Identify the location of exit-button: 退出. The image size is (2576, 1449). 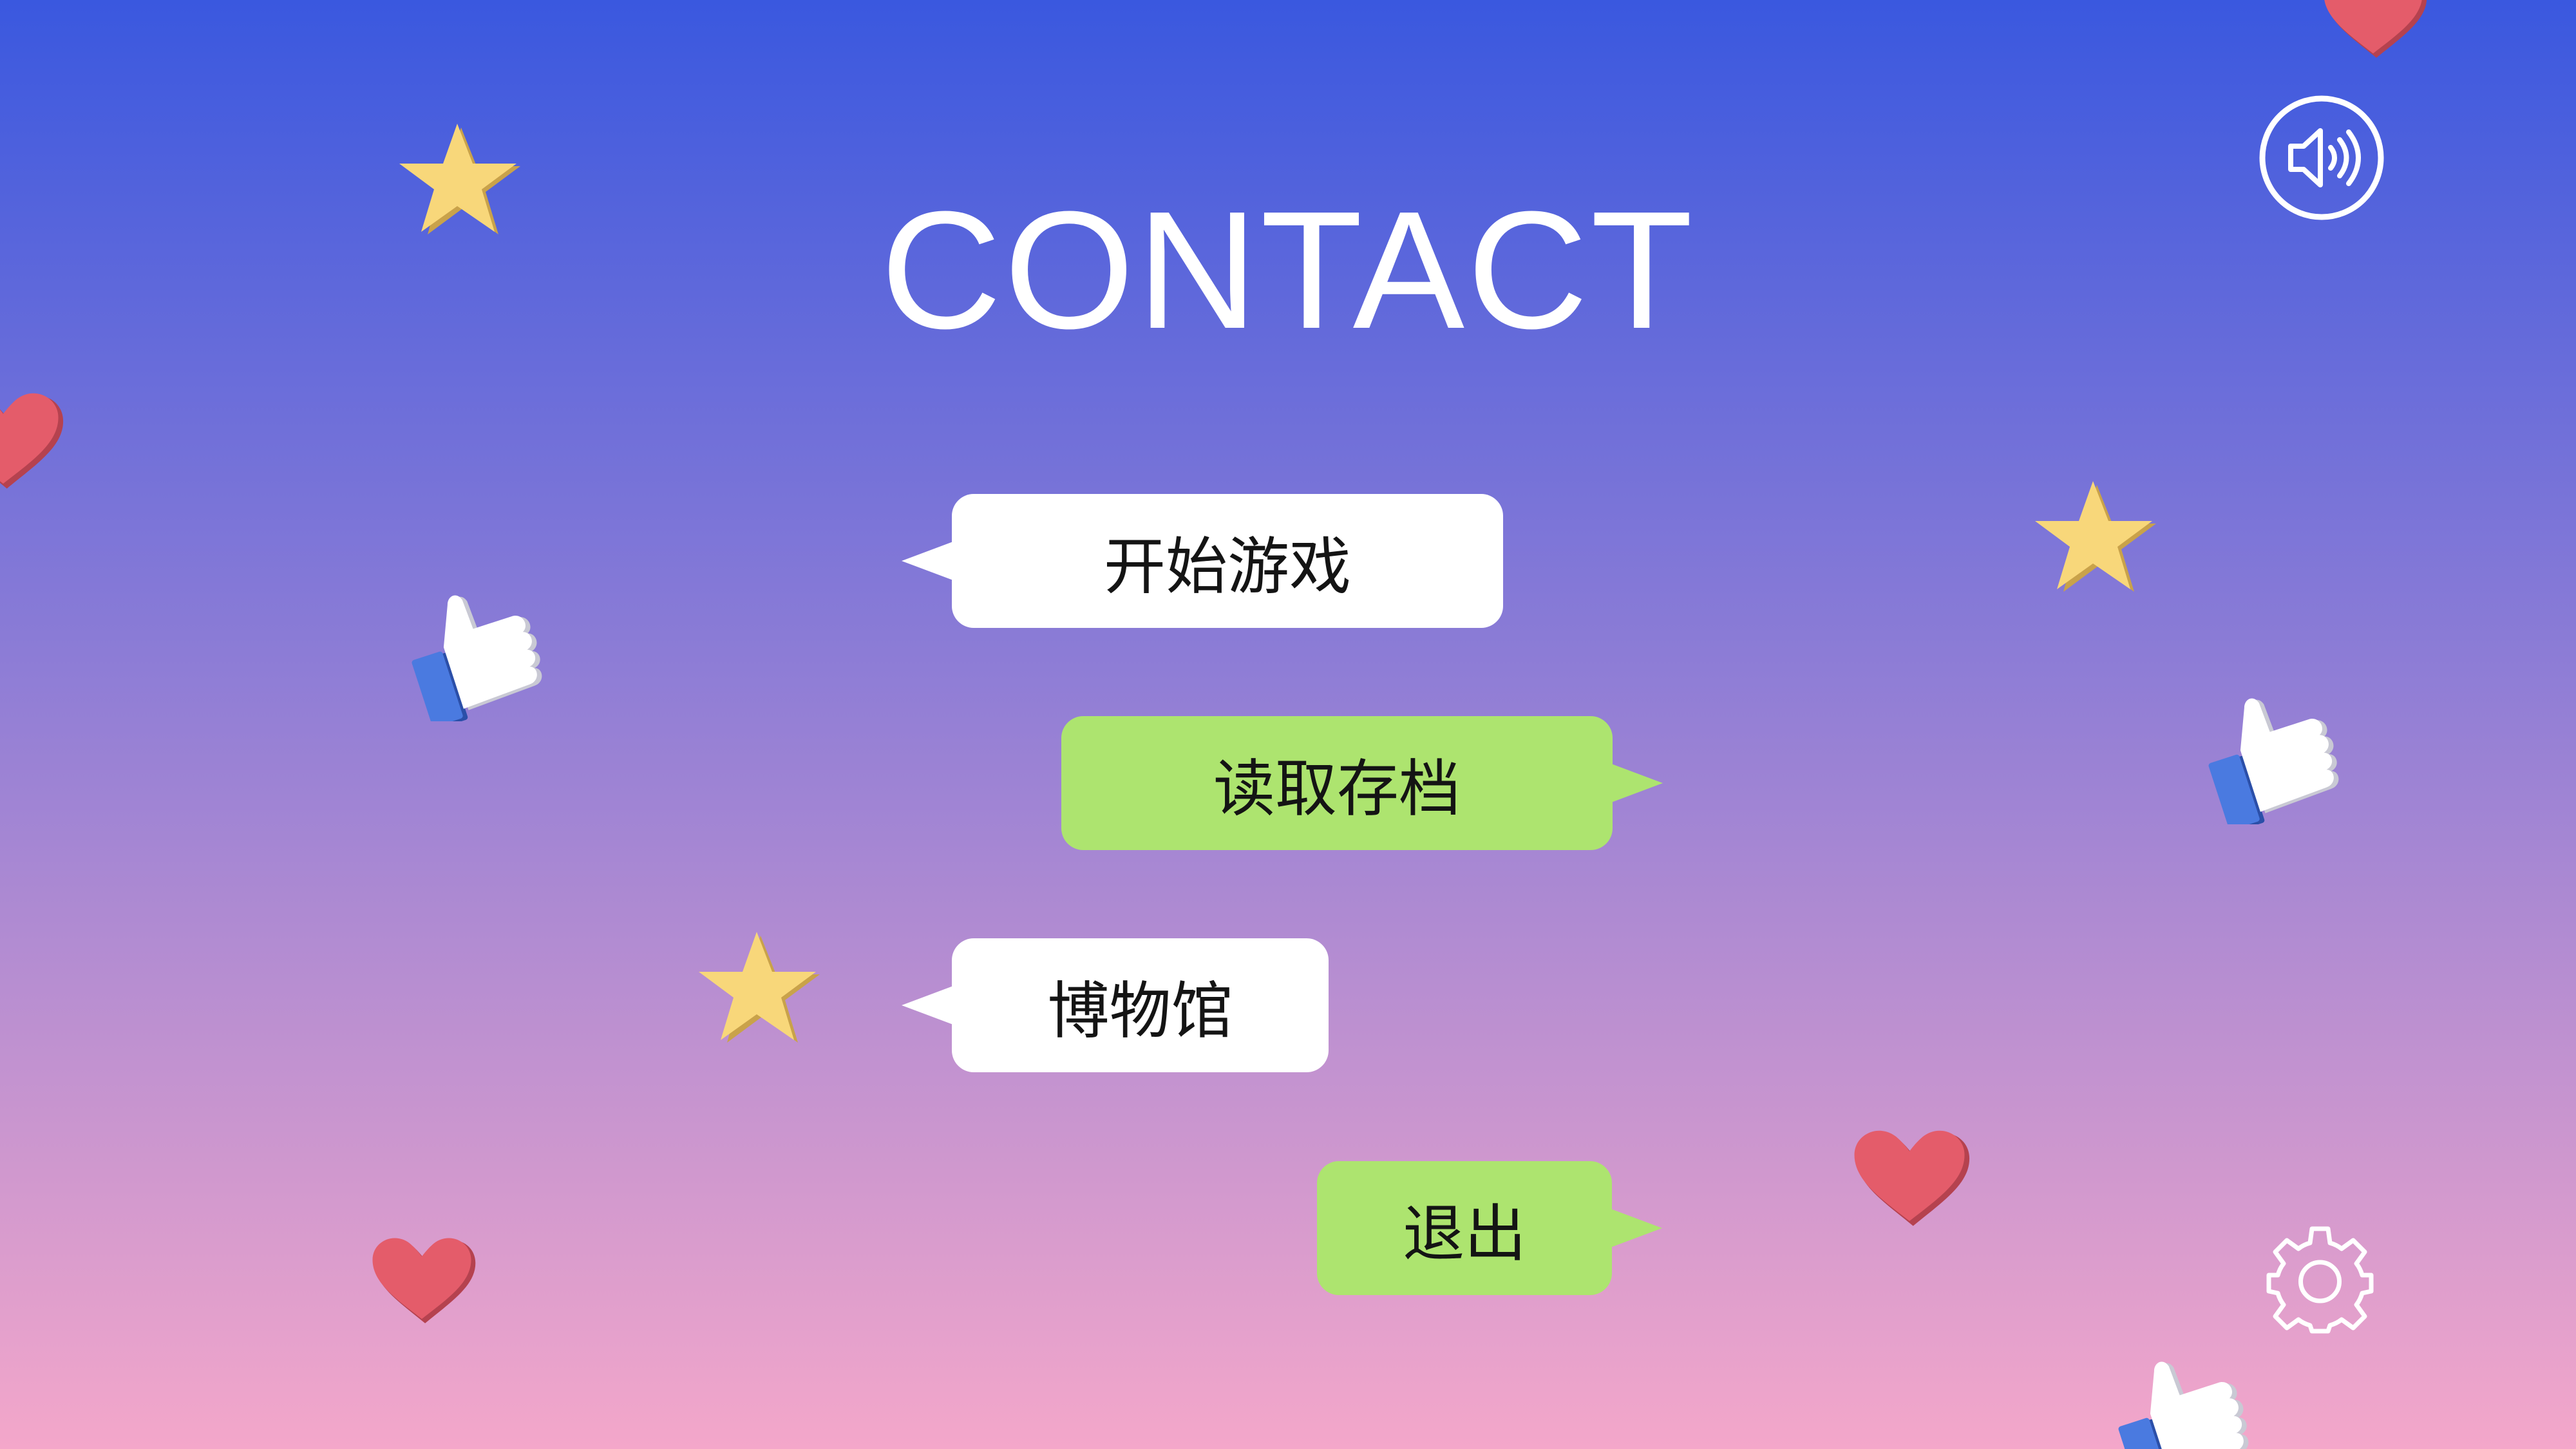
(1490, 1228).